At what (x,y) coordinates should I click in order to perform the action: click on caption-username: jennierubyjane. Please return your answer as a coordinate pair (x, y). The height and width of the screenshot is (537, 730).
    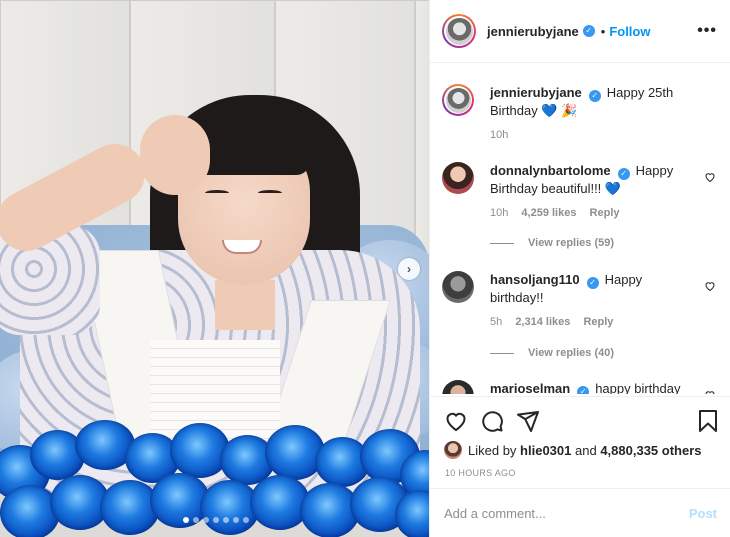
    Looking at the image, I should click on (536, 92).